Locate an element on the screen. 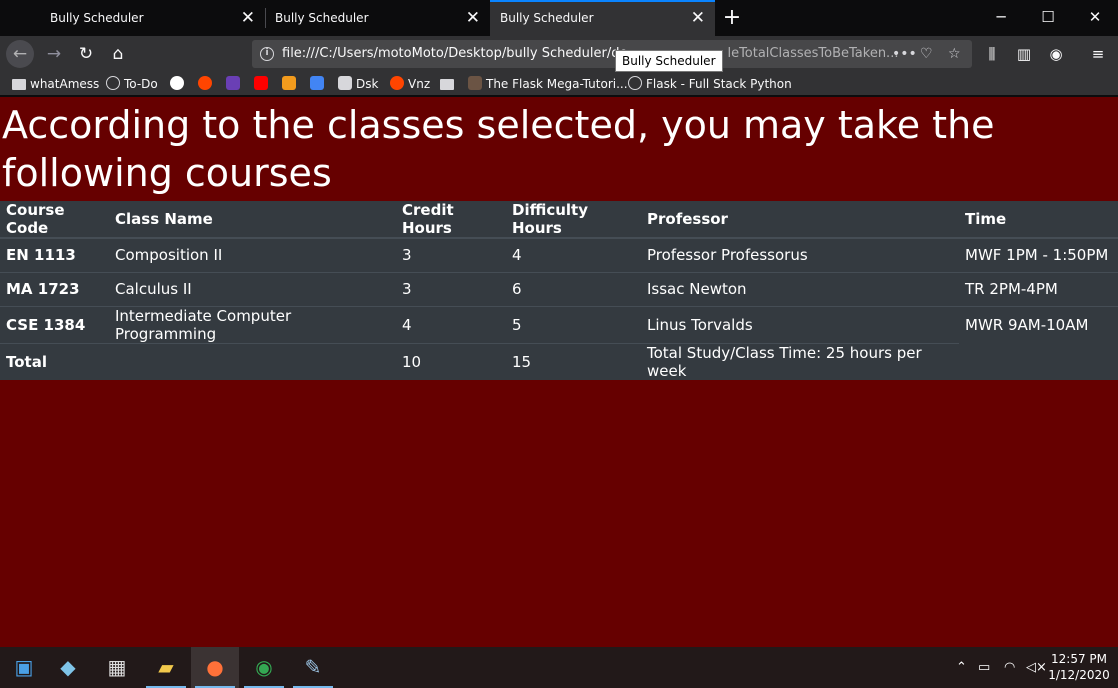 The height and width of the screenshot is (688, 1118). header-class-name: Class Name is located at coordinates (252, 220).